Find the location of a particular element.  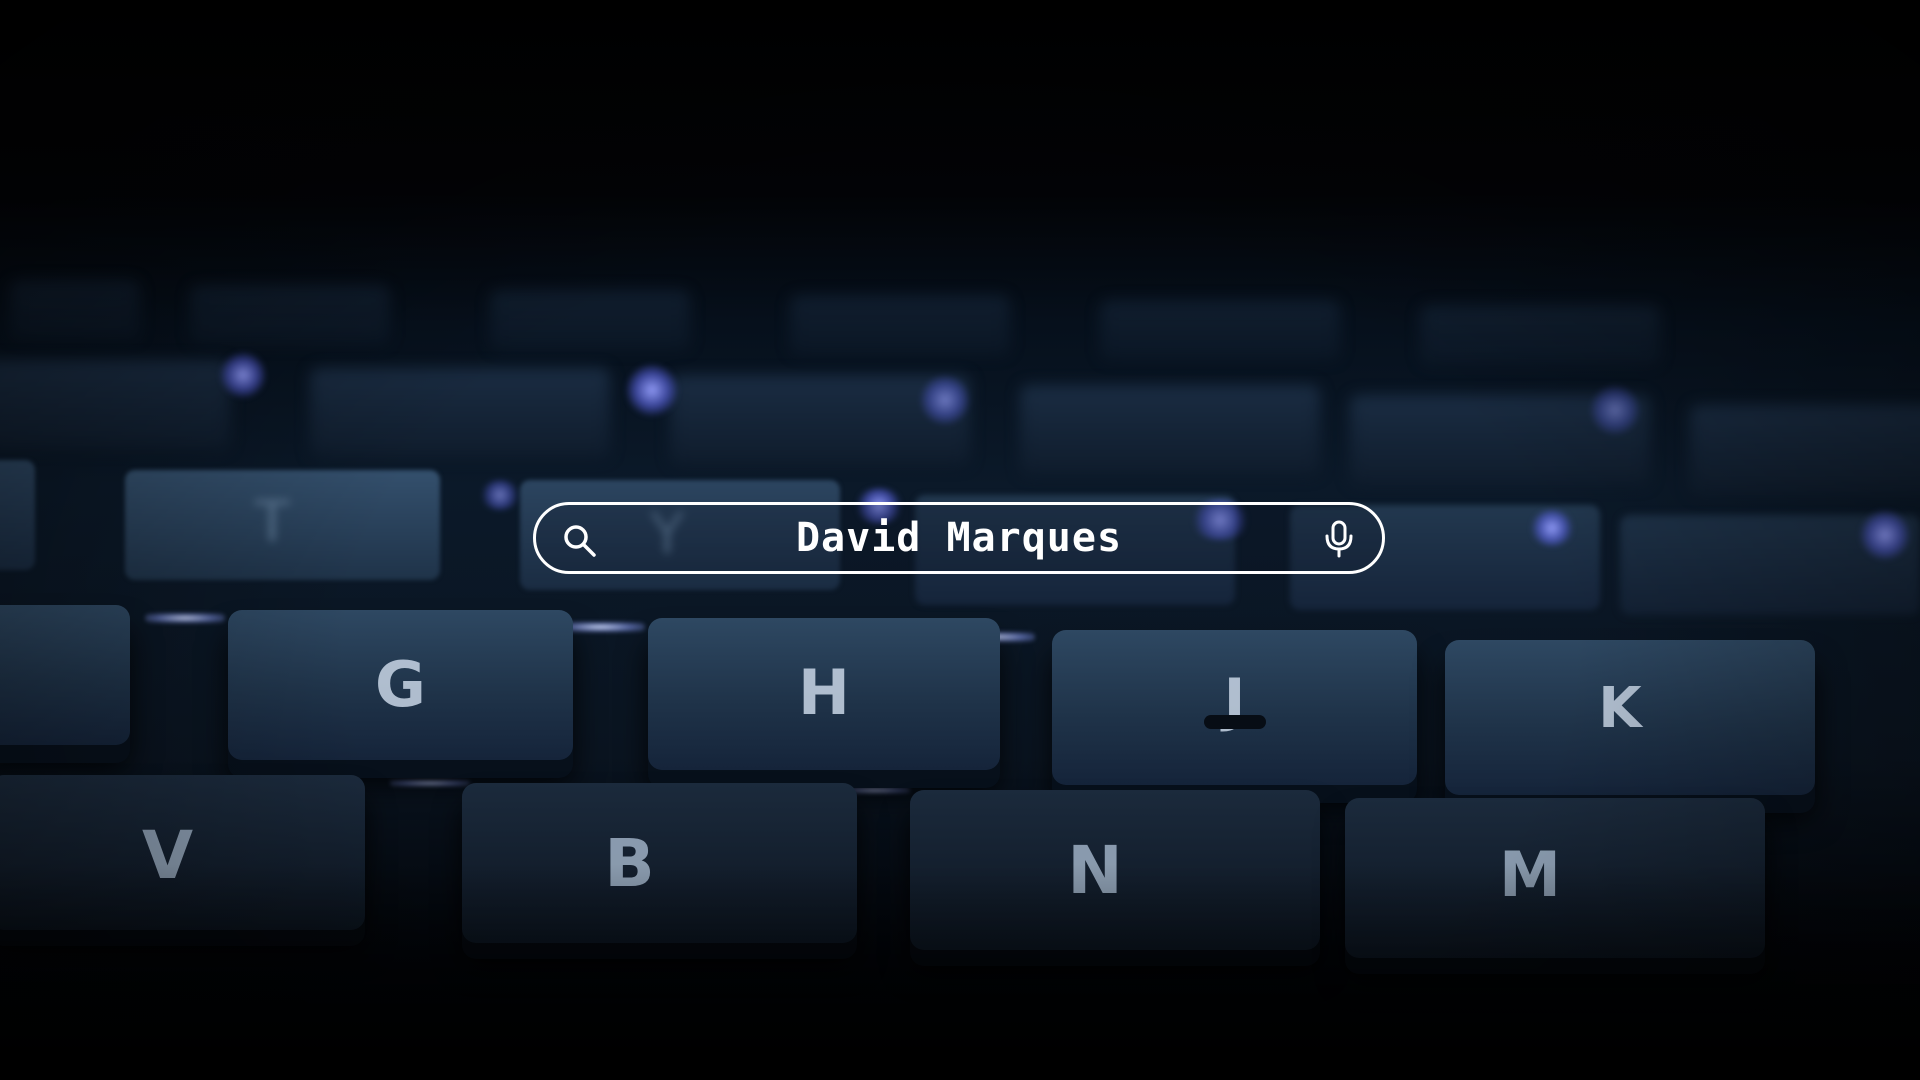

blurred-key-row-top is located at coordinates (960, 325).